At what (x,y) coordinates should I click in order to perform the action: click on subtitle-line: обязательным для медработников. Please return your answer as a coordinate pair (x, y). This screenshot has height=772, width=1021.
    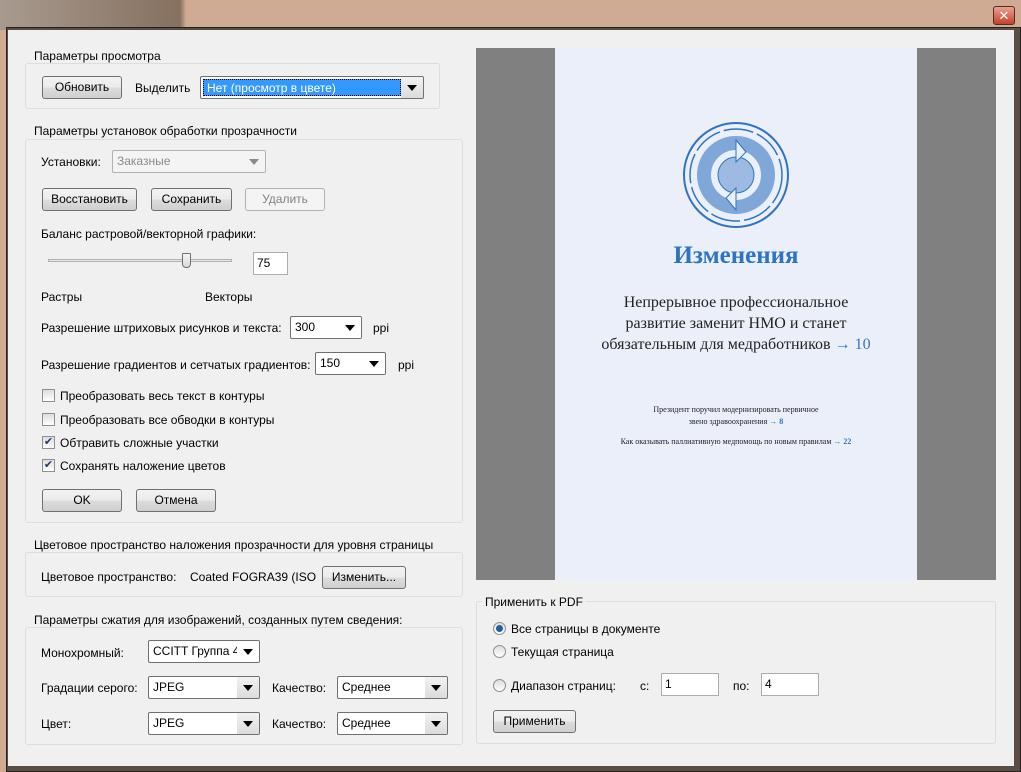
    Looking at the image, I should click on (716, 344).